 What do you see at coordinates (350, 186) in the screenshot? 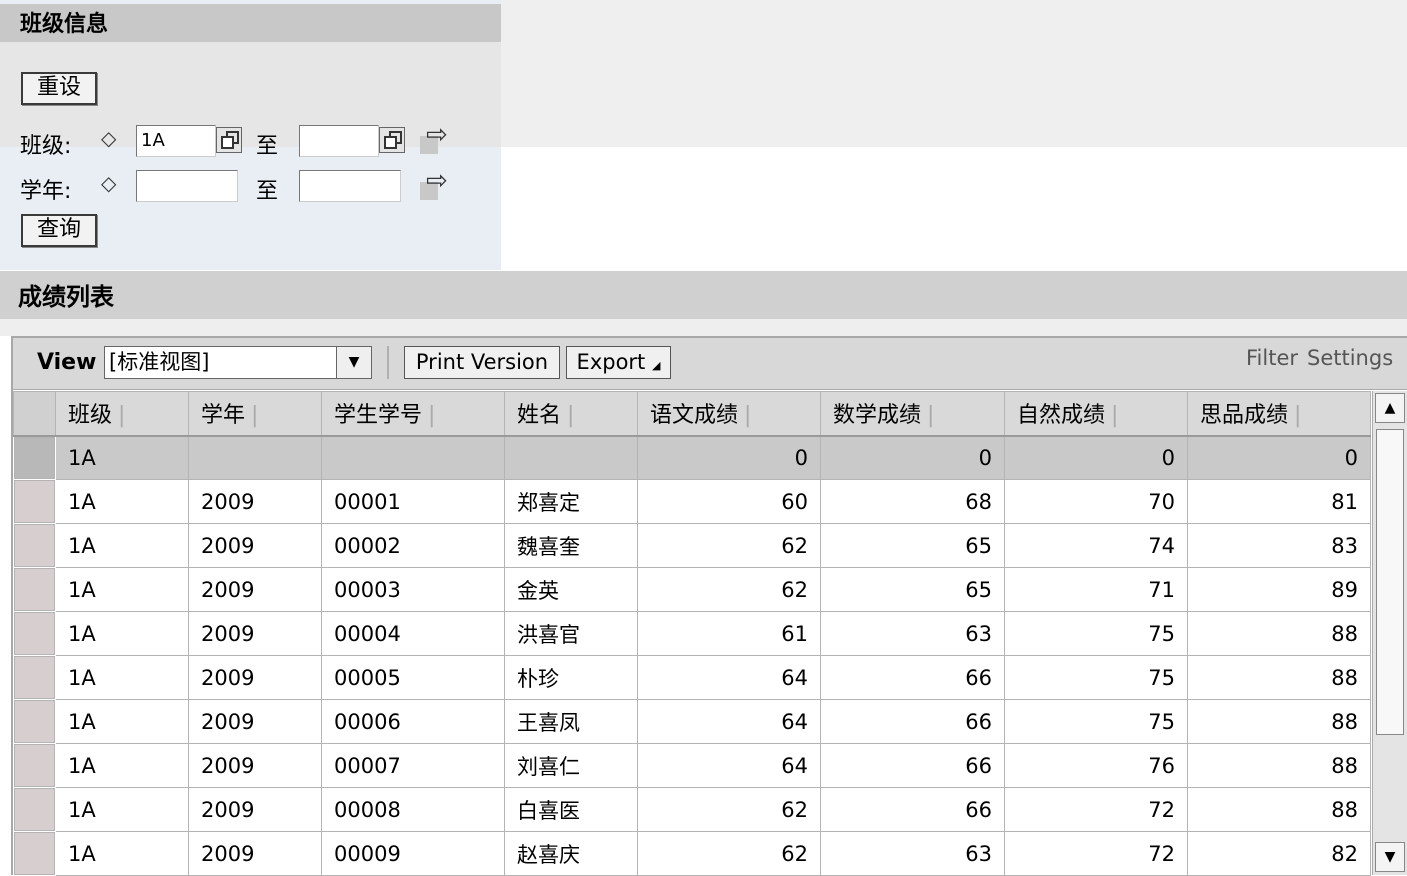
I see `year-to-input` at bounding box center [350, 186].